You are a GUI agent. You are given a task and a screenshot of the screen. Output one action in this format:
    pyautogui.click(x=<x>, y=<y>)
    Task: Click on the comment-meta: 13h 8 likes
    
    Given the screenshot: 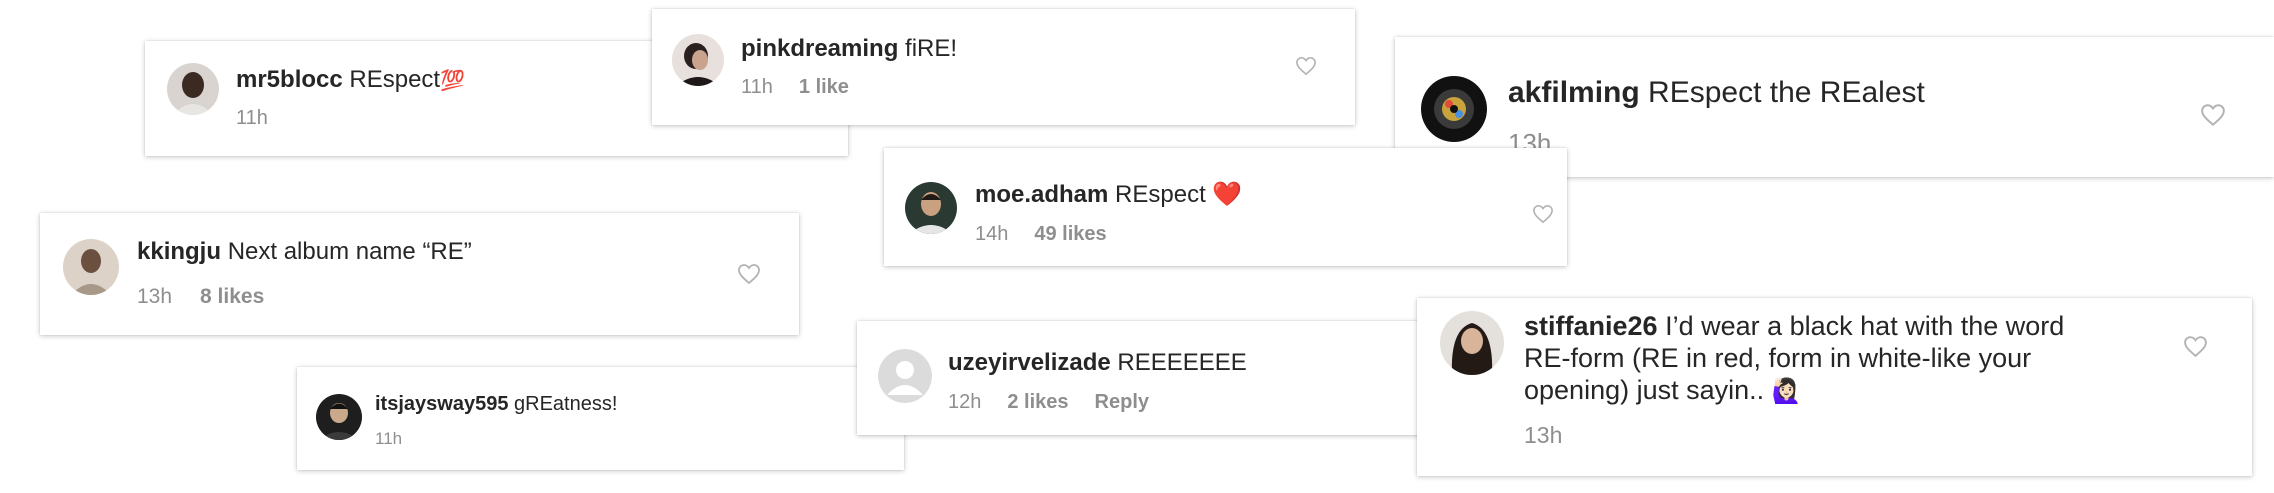 What is the action you would take?
    pyautogui.click(x=210, y=297)
    